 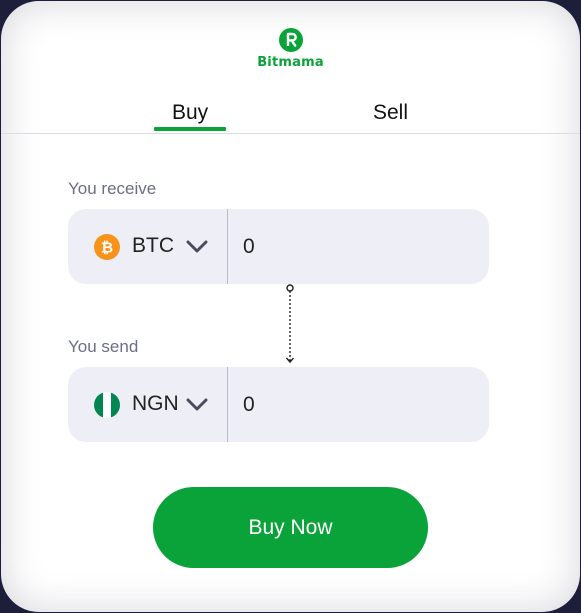 I want to click on receive-field: ₿ BTC, so click(x=278, y=246).